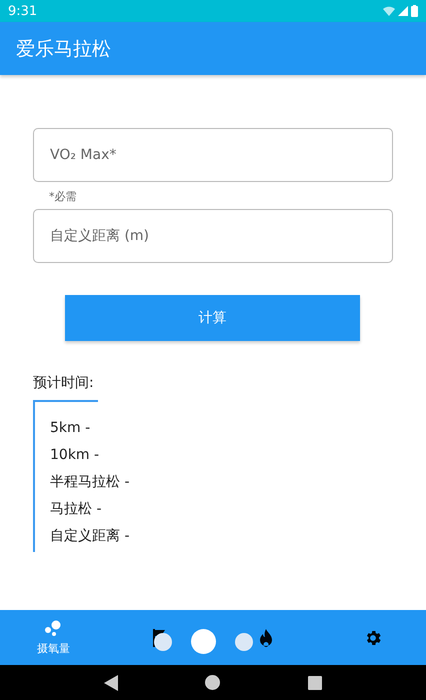 The image size is (426, 700). What do you see at coordinates (71, 428) in the screenshot?
I see `result-text: 5km -` at bounding box center [71, 428].